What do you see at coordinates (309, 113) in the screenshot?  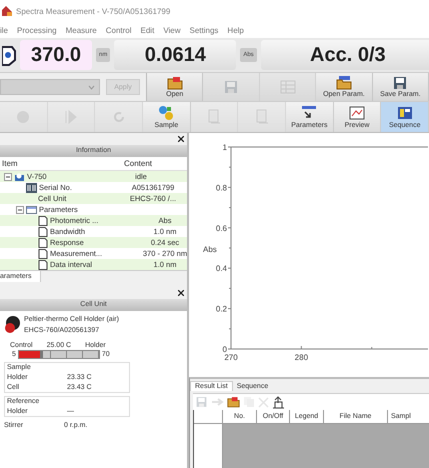 I see `parameters-icon` at bounding box center [309, 113].